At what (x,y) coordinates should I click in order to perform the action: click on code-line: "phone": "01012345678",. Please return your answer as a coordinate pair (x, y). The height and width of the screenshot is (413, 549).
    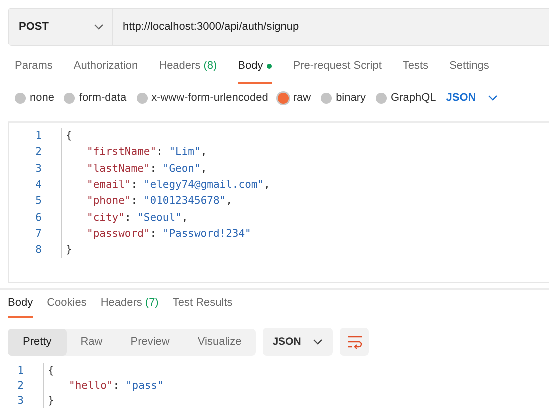
    Looking at the image, I should click on (146, 201).